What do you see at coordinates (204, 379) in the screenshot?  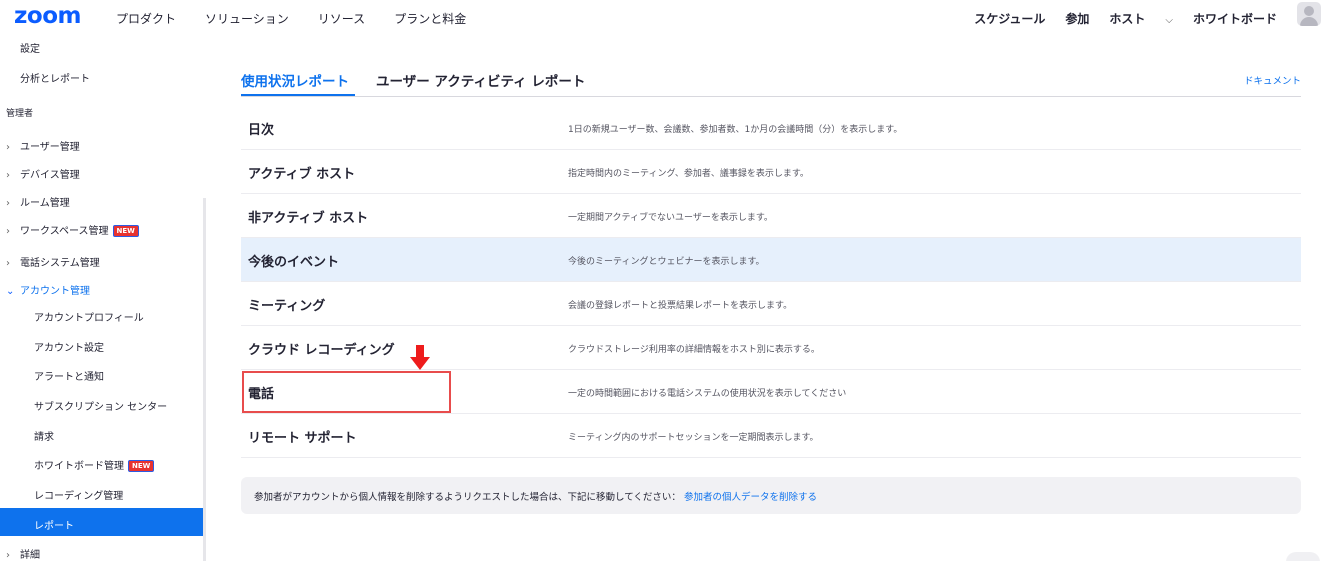 I see `sidebar-scrollbar` at bounding box center [204, 379].